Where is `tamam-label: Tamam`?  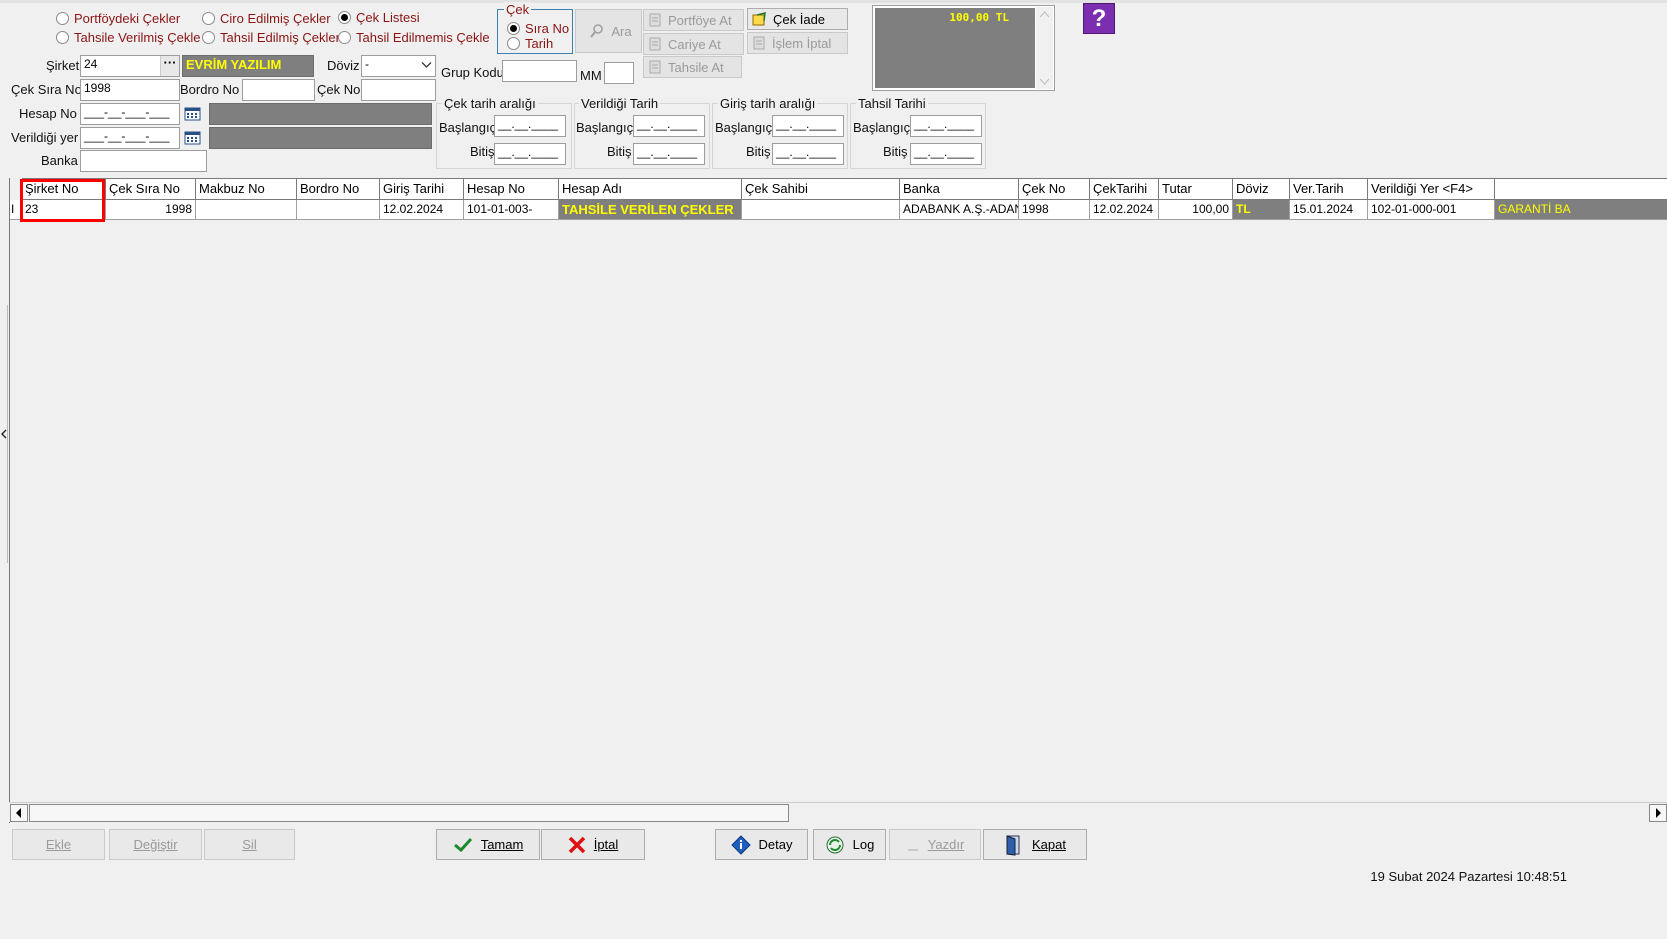
tamam-label: Tamam is located at coordinates (502, 844).